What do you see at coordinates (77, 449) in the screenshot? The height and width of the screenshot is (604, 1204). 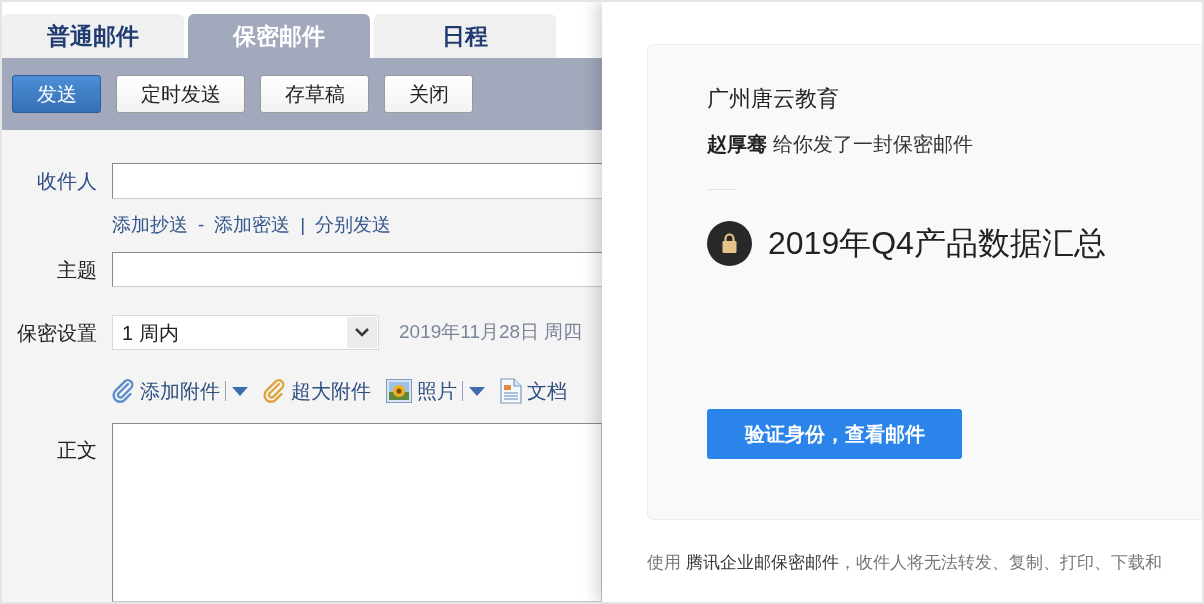 I see `body-label: 正文` at bounding box center [77, 449].